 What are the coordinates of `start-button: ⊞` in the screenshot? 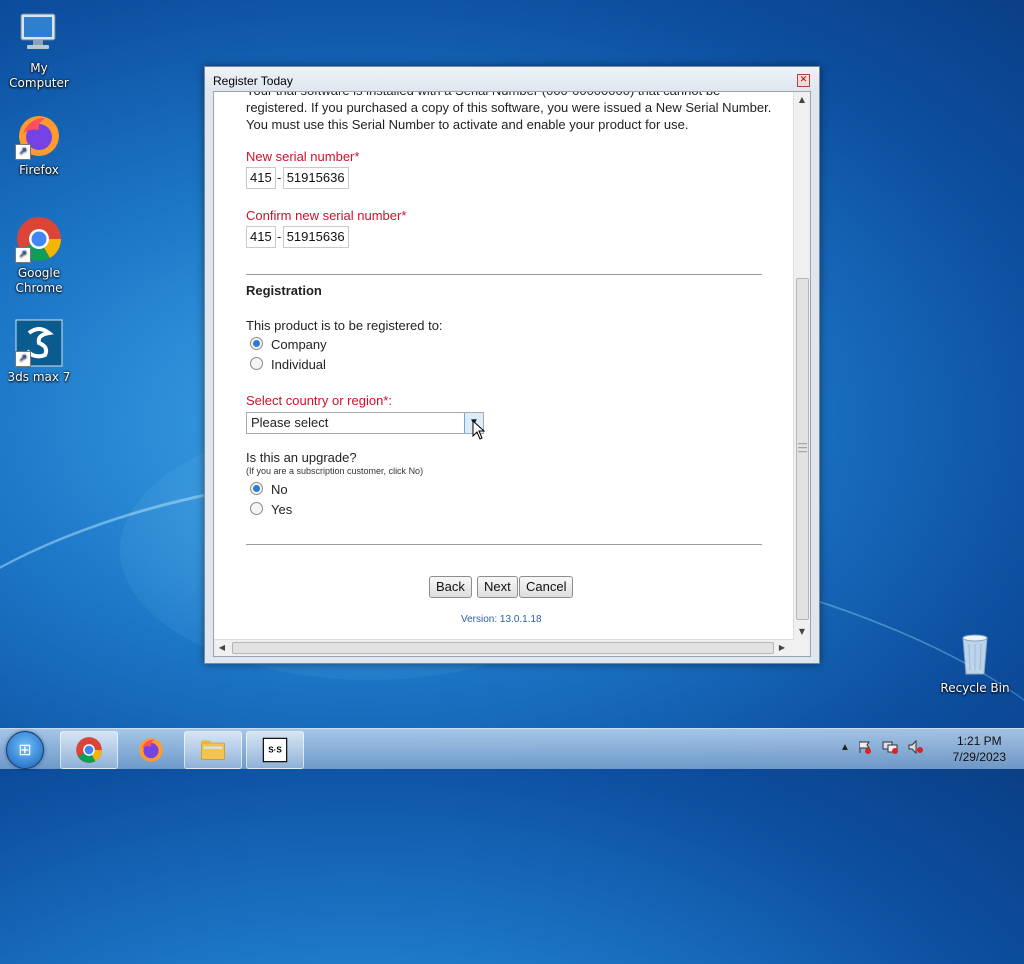 It's located at (25, 750).